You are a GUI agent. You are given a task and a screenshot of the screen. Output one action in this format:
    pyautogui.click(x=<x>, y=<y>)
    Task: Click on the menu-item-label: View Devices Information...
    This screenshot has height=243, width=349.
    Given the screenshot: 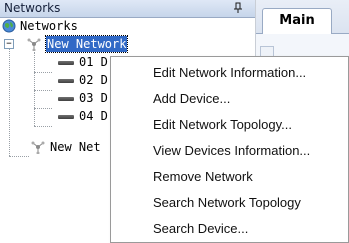 What is the action you would take?
    pyautogui.click(x=232, y=150)
    